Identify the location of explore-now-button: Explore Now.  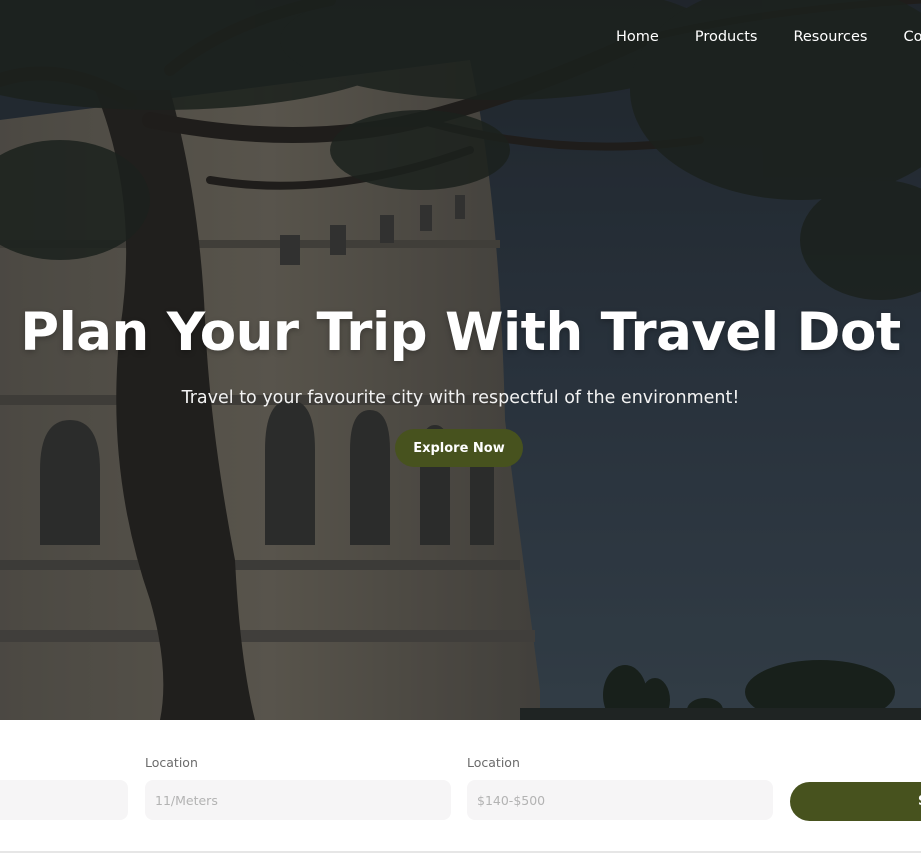
(459, 448).